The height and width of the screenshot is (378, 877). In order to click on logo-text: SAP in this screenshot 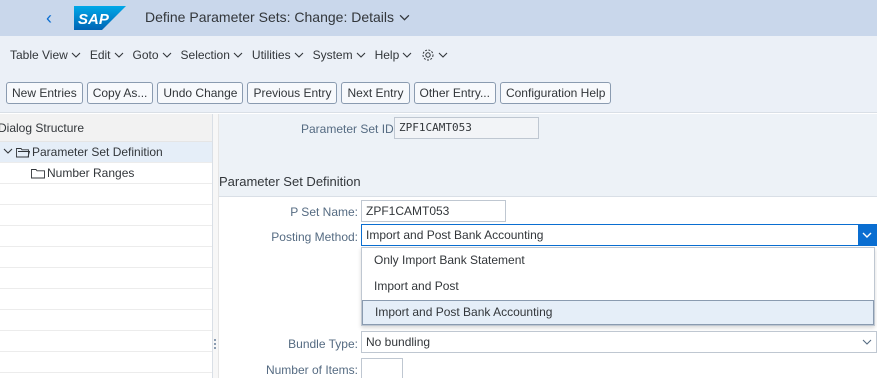, I will do `click(94, 19)`.